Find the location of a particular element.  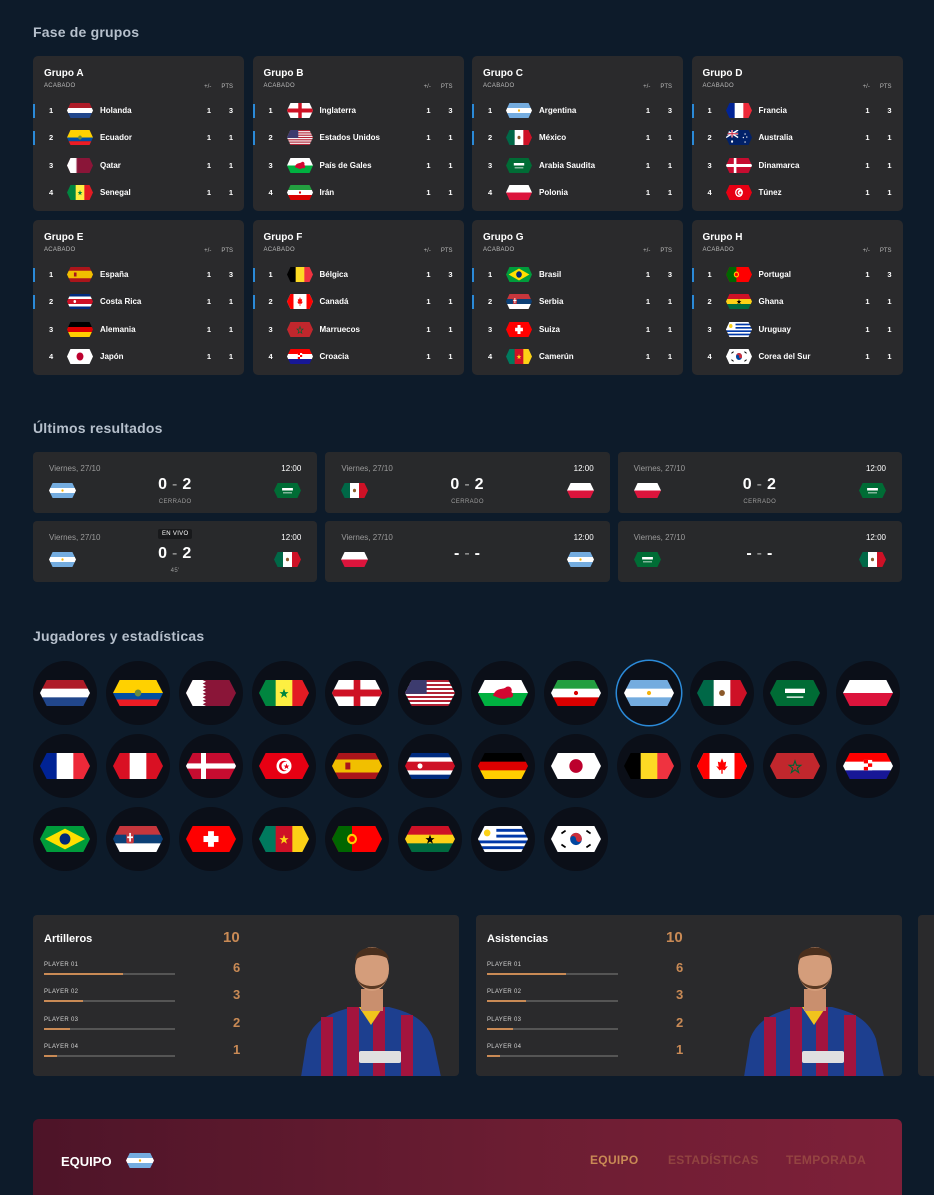

team-select-argentina is located at coordinates (649, 693).